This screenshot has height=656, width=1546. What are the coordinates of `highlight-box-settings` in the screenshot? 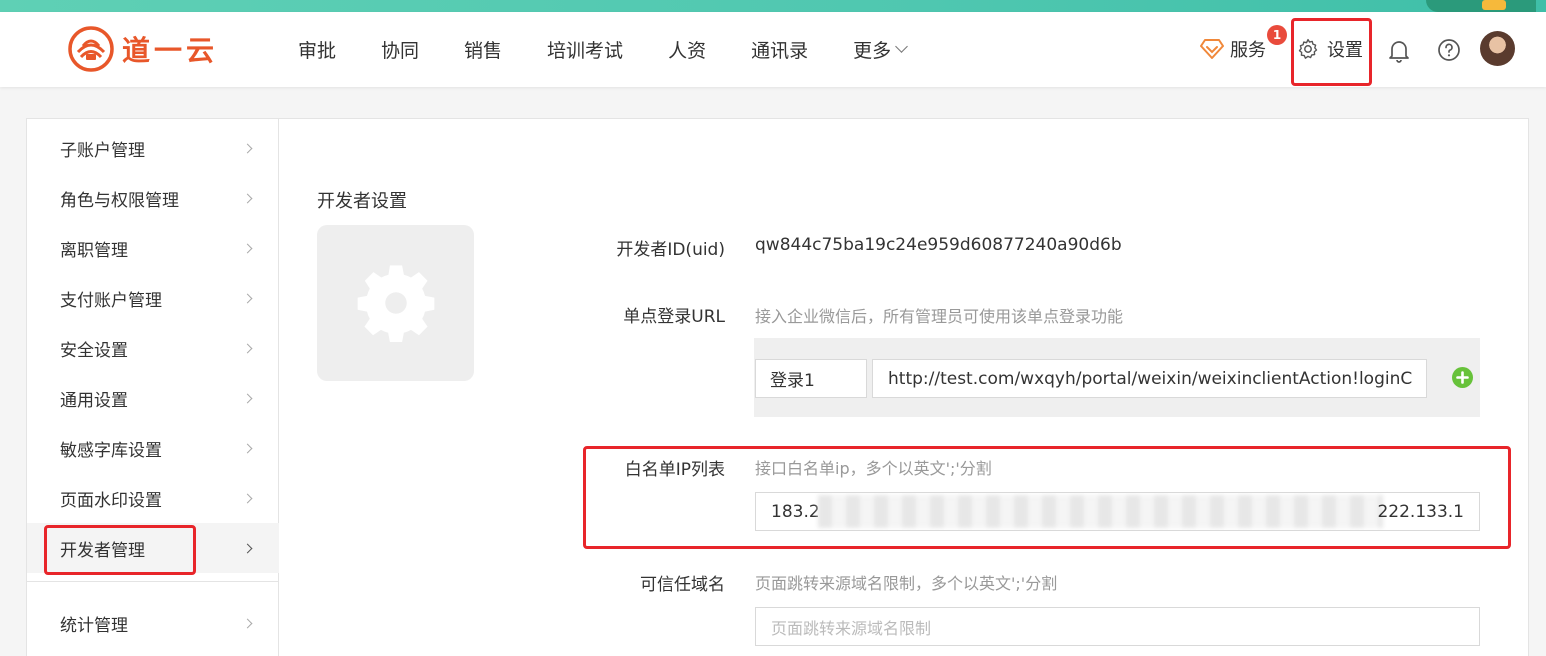 It's located at (1331, 52).